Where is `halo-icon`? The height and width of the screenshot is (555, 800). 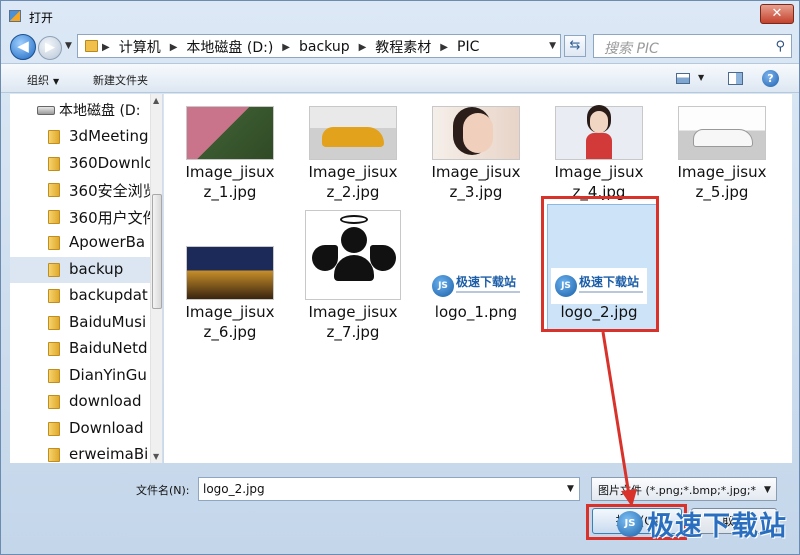 halo-icon is located at coordinates (354, 219).